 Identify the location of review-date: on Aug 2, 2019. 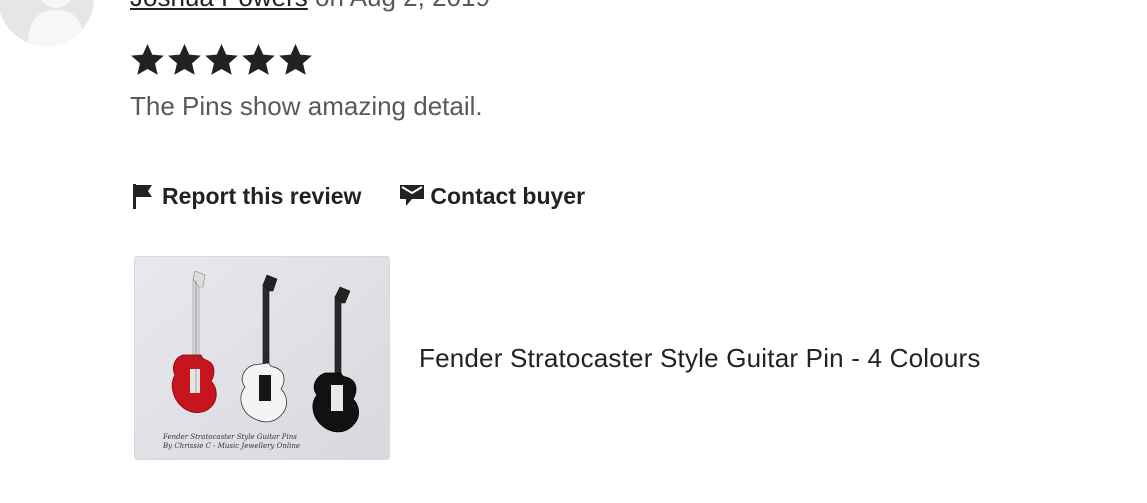
(399, 6).